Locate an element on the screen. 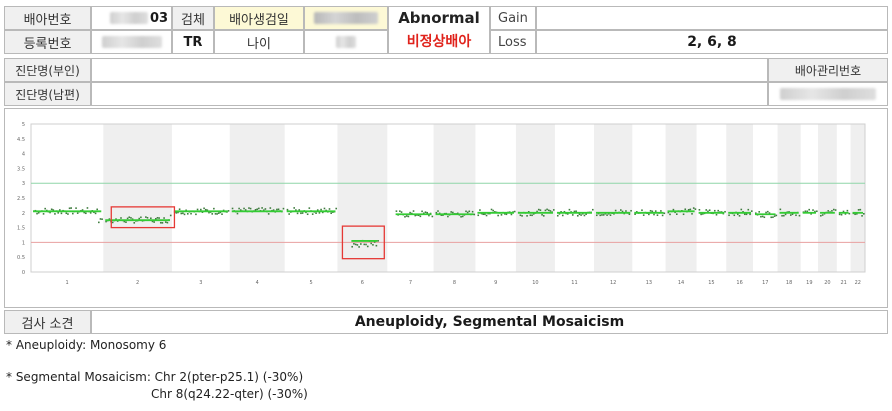 This screenshot has width=892, height=411. embryo-management-value is located at coordinates (828, 94).